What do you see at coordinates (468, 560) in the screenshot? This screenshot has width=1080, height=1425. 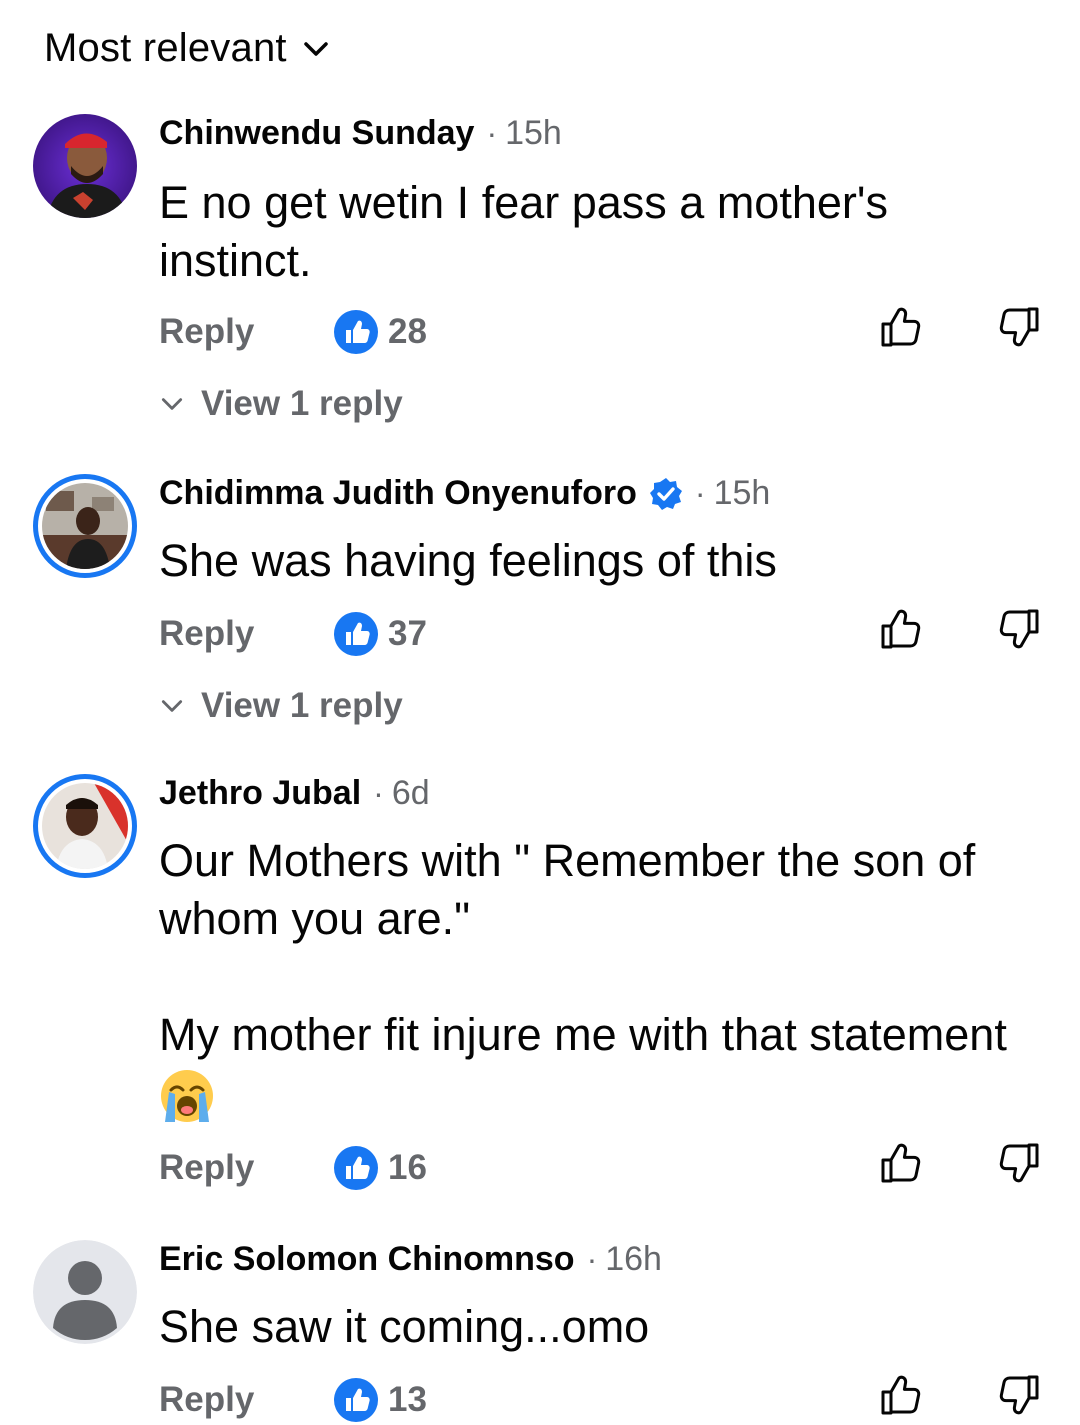 I see `comment-text: She was having feelings of this` at bounding box center [468, 560].